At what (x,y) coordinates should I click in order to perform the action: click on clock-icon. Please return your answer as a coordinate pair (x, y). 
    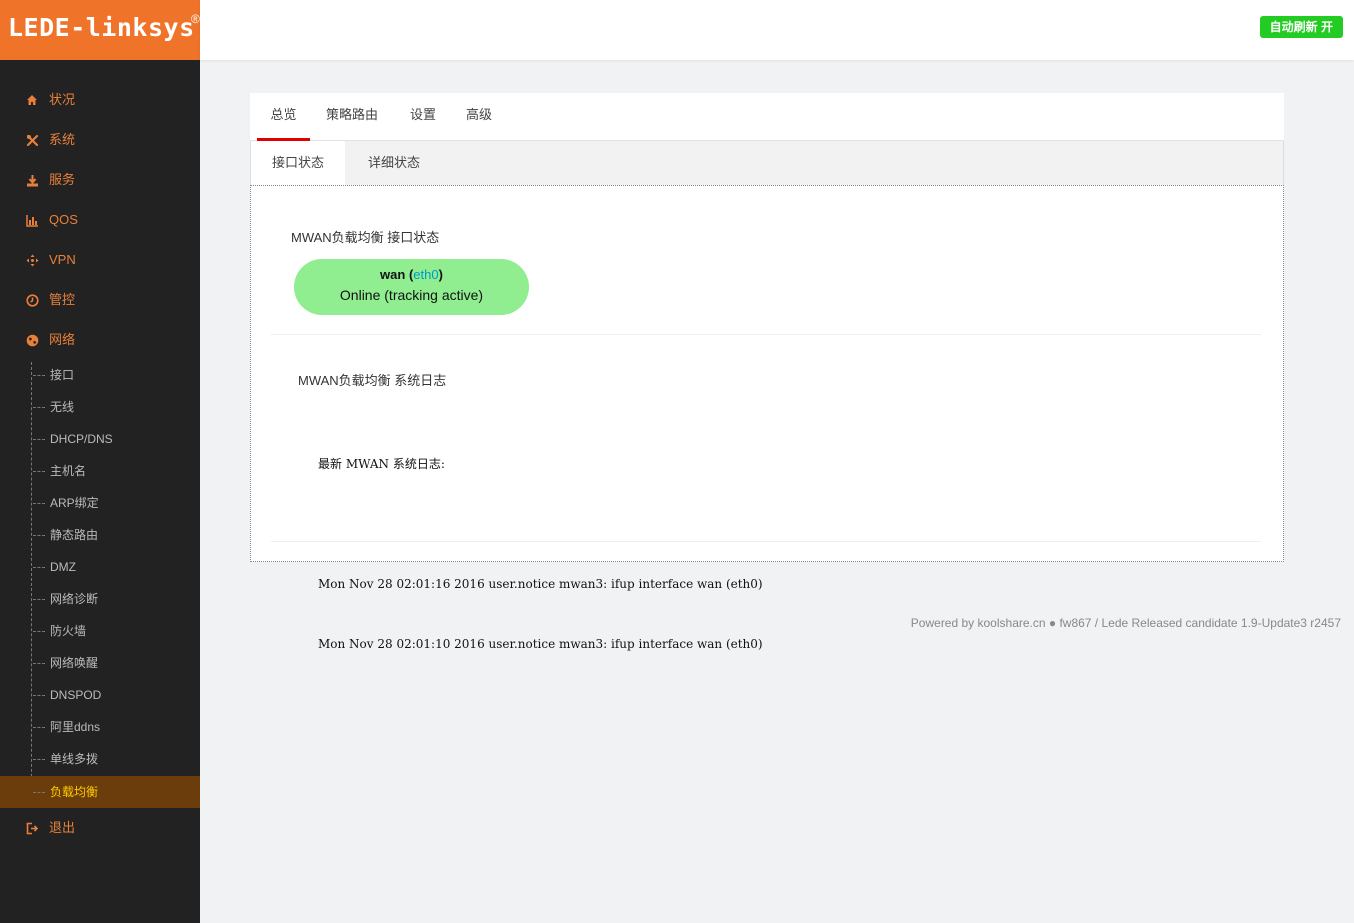
    Looking at the image, I should click on (32, 300).